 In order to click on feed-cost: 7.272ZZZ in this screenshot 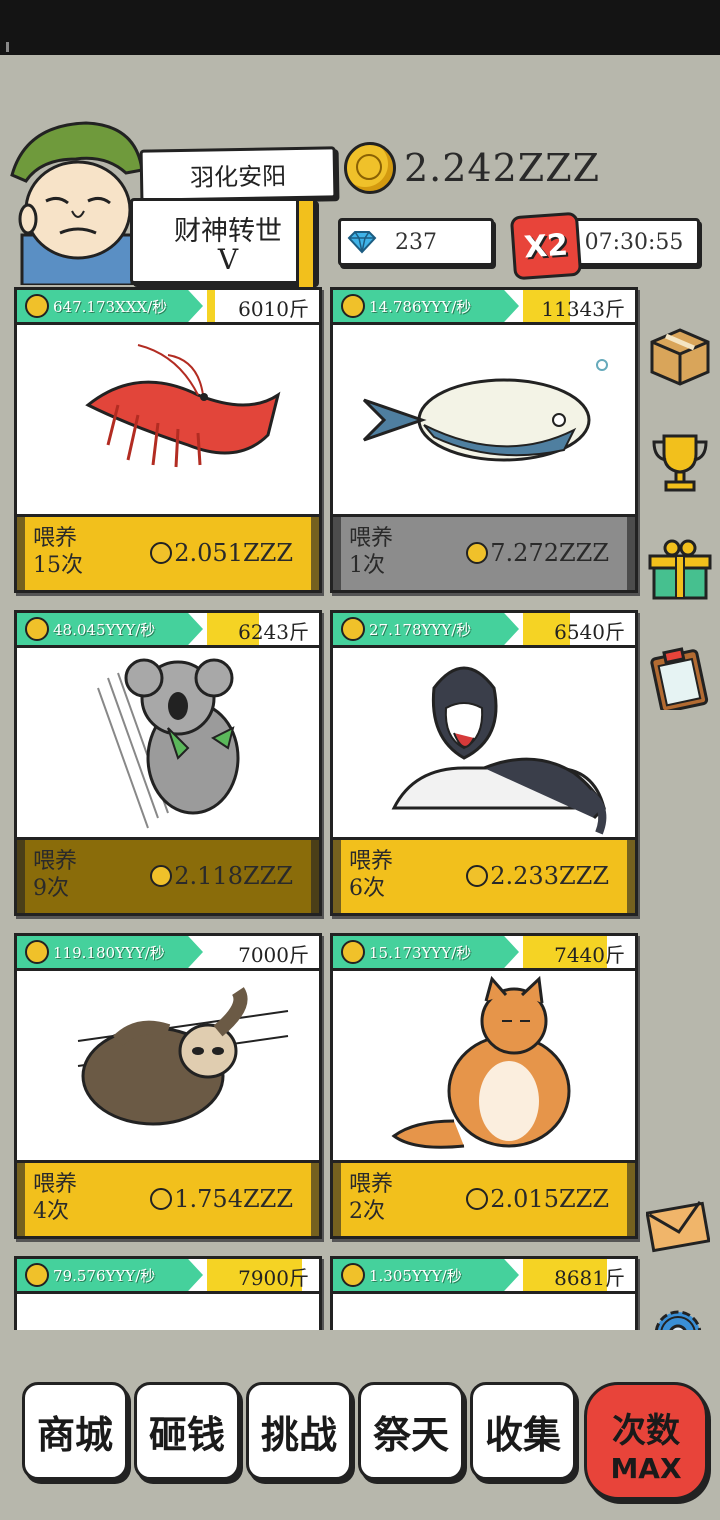, I will do `click(537, 553)`.